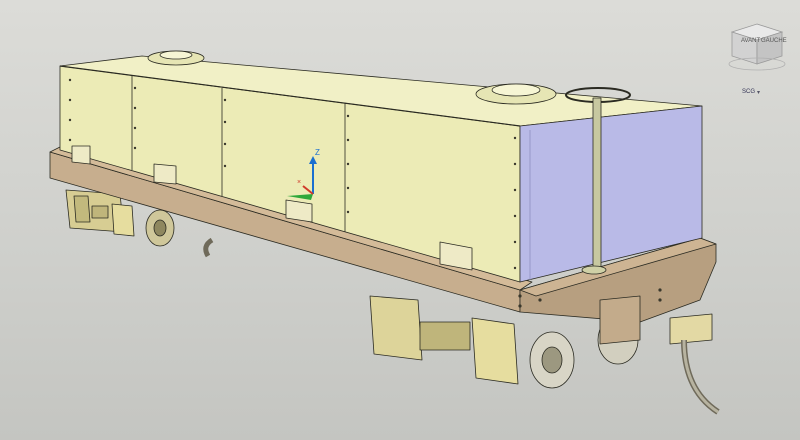 The height and width of the screenshot is (440, 800). Describe the element at coordinates (302, 178) in the screenshot. I see `ucs-axis-icon: ×` at that location.